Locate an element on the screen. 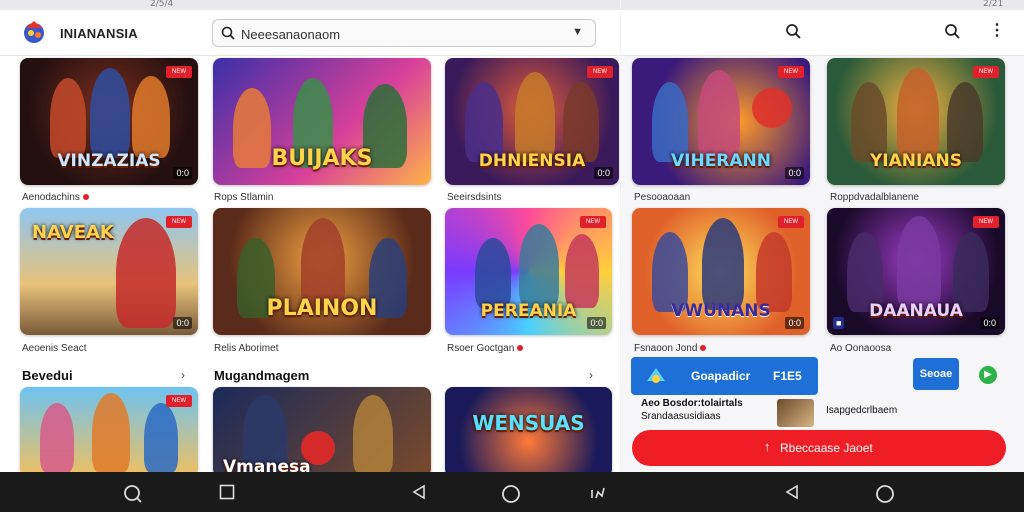 This screenshot has height=512, width=1024. news-headline: Isapgedcrlbaem is located at coordinates (861, 410).